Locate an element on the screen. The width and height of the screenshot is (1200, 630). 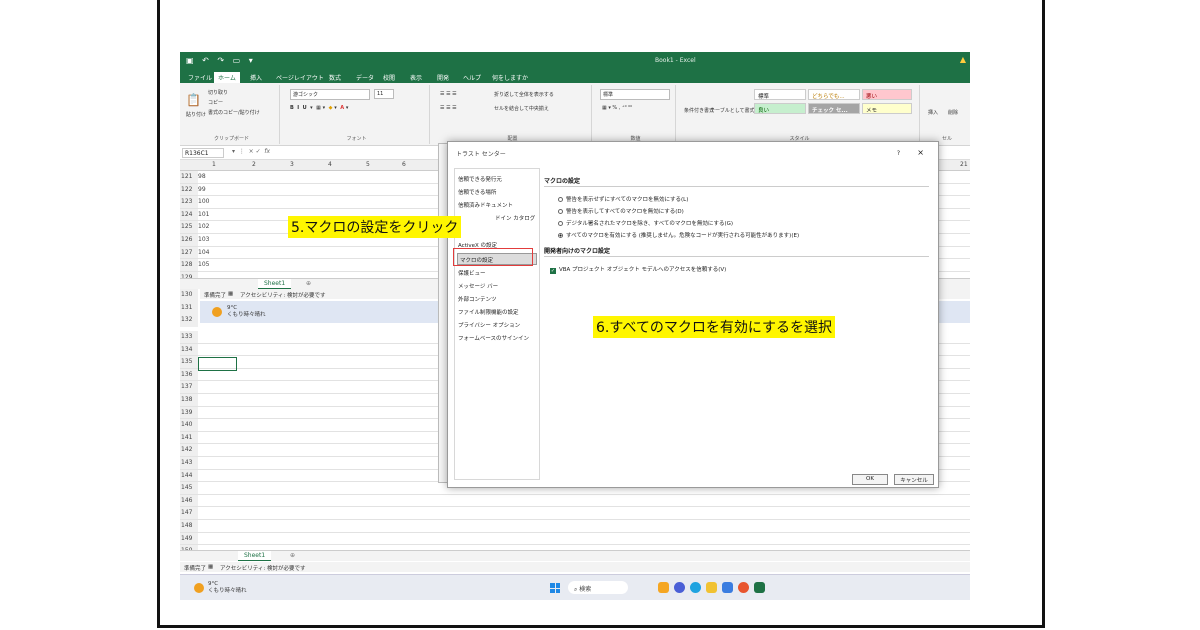
style-bad: 悪い is located at coordinates (887, 94).